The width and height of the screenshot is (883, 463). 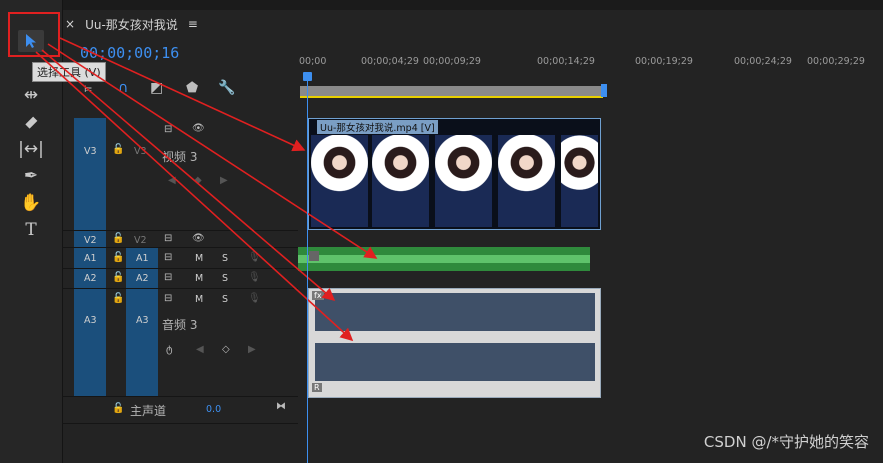 I want to click on close-icon: ×, so click(x=70, y=24).